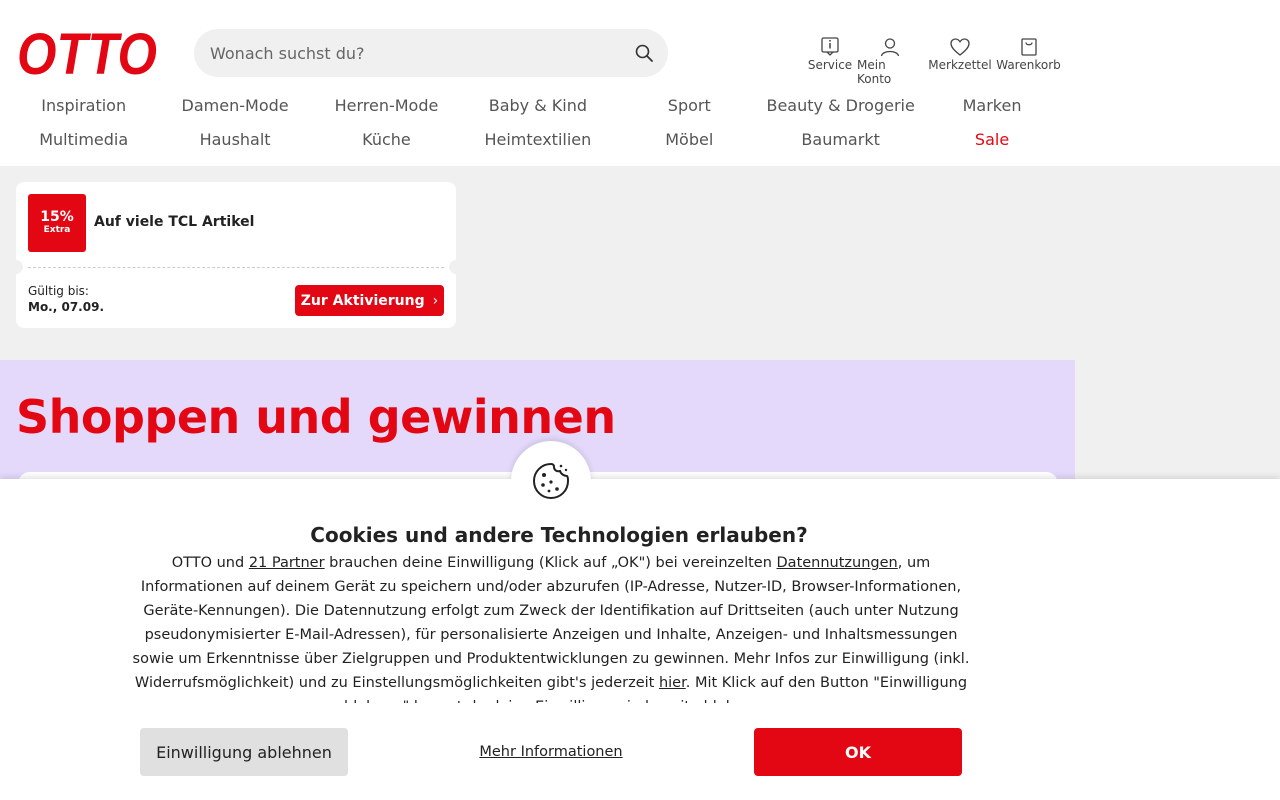  What do you see at coordinates (837, 563) in the screenshot?
I see `datennutzungen-link: Datennutzungen` at bounding box center [837, 563].